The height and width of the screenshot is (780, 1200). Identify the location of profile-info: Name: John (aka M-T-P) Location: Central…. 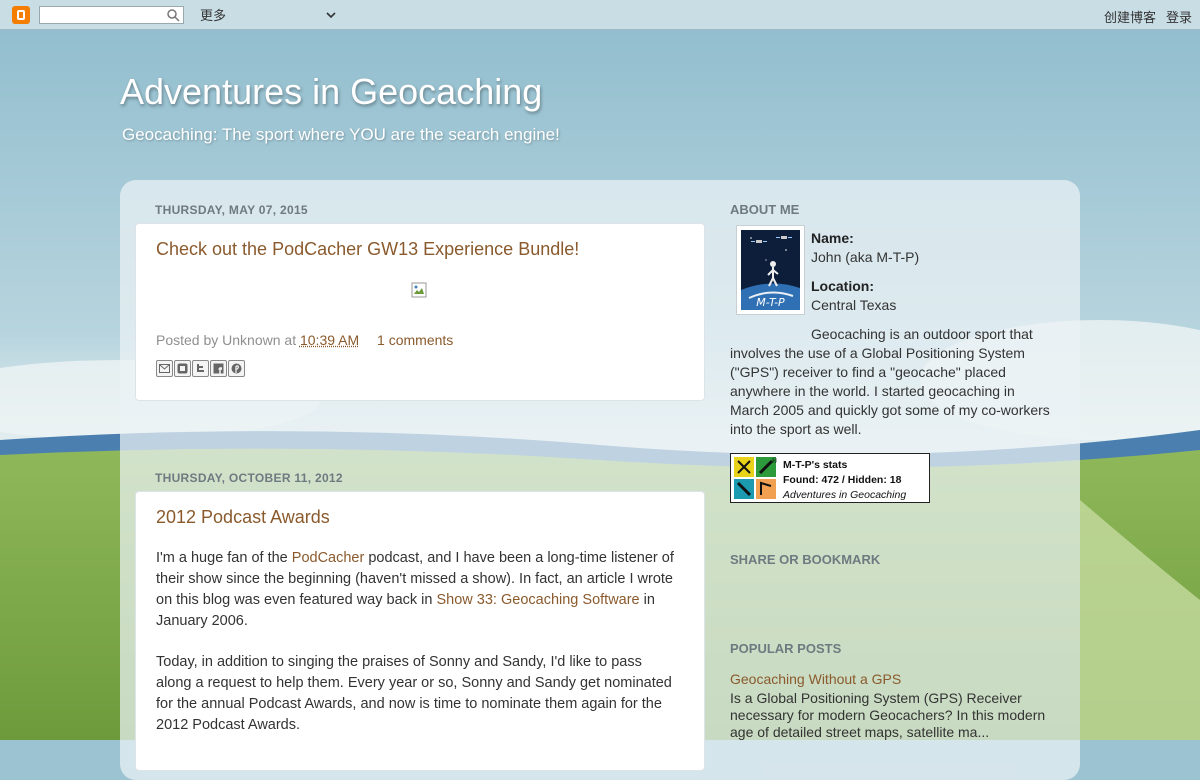
(865, 272).